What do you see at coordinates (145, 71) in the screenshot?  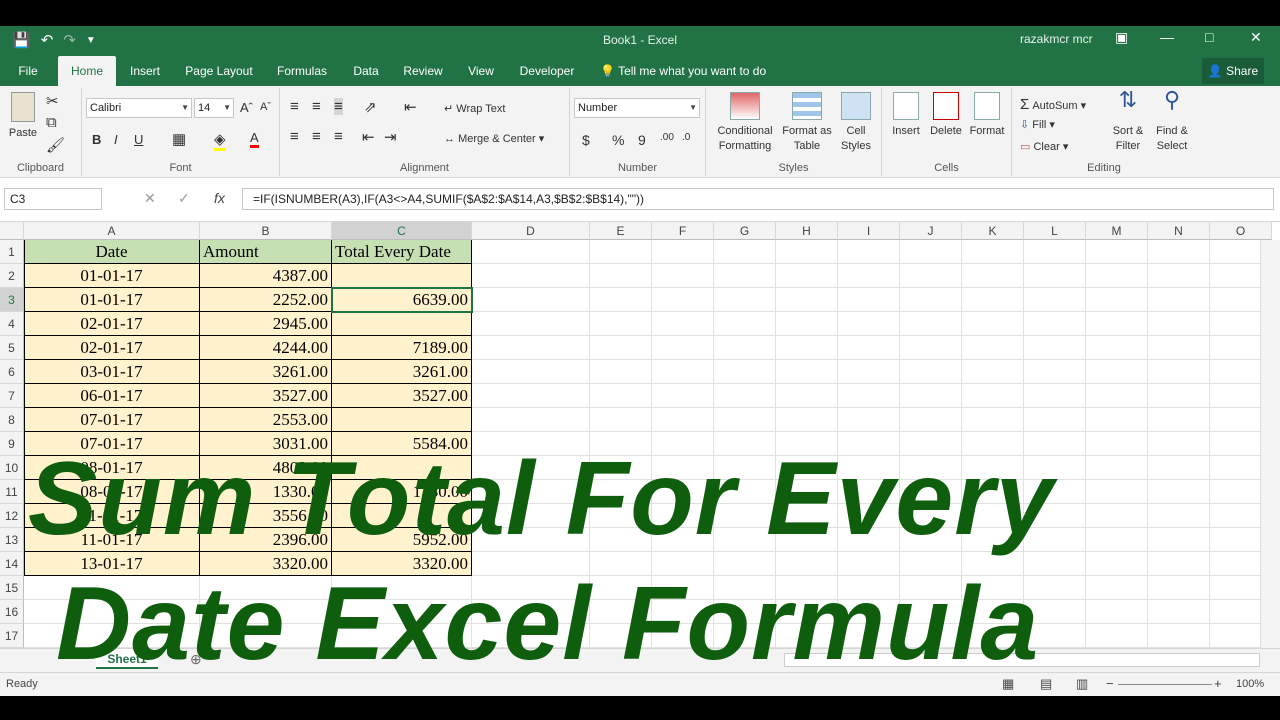 I see `tab-insert: Insert` at bounding box center [145, 71].